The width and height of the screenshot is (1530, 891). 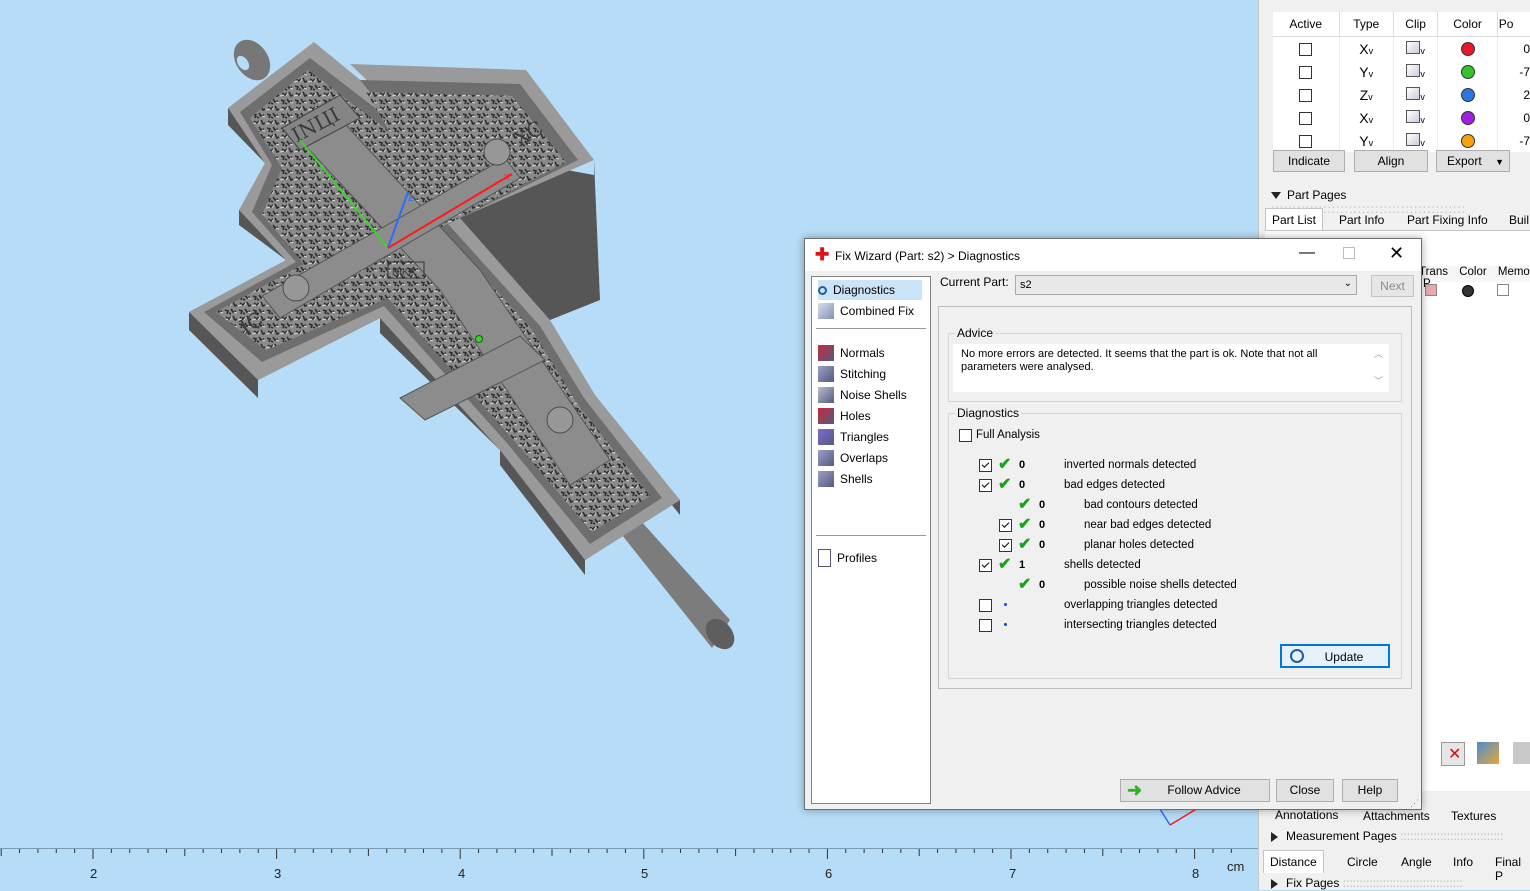 I want to click on checkbox, so click(x=965, y=435).